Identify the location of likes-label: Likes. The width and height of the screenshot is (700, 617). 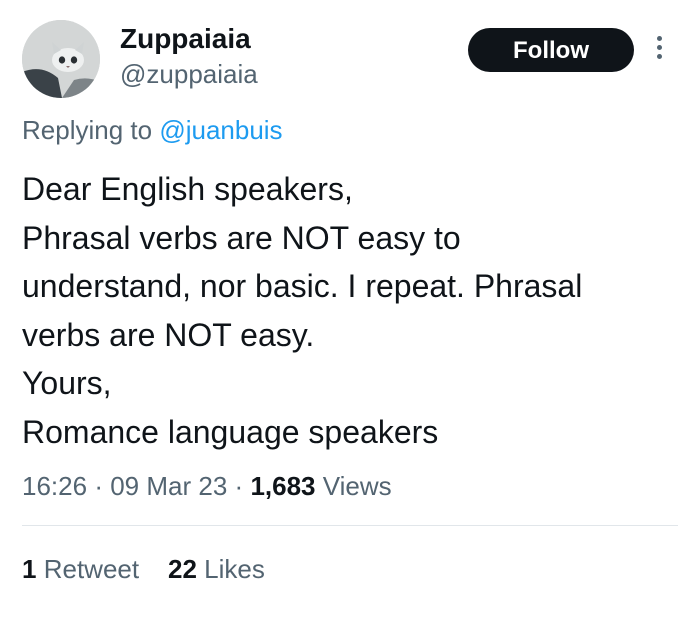
(234, 569).